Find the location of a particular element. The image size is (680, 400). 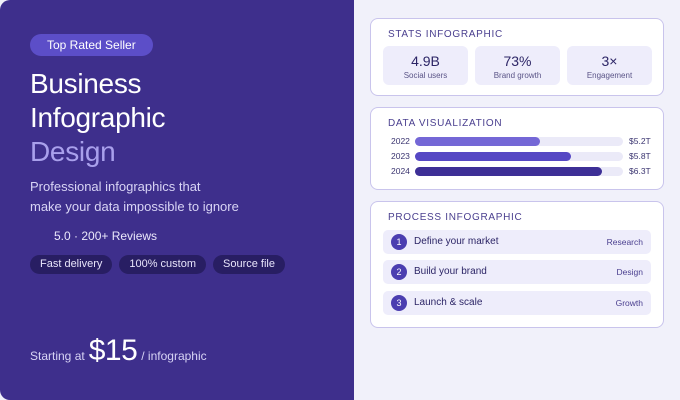

stat-social-users: 4.9B Social users is located at coordinates (425, 65).